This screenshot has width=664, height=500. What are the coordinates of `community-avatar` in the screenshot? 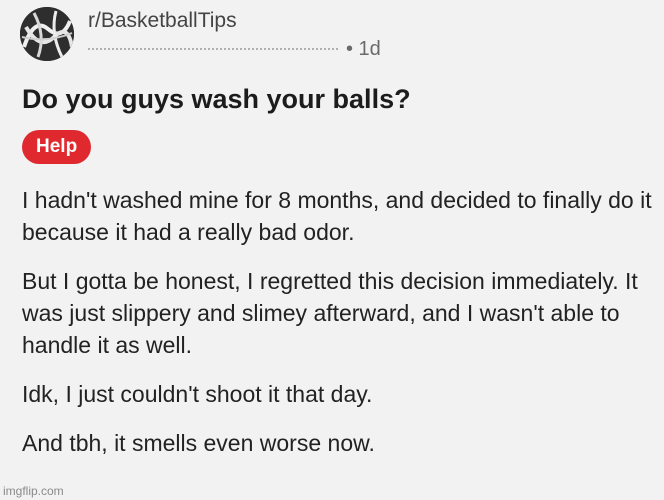 It's located at (47, 34).